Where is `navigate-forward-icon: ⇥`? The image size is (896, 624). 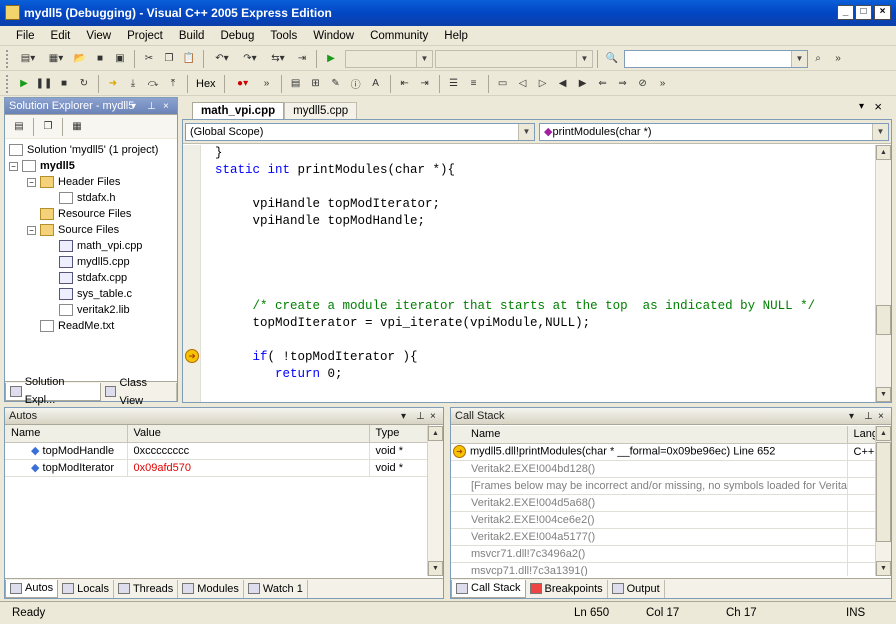
navigate-forward-icon: ⇥ is located at coordinates (302, 59).